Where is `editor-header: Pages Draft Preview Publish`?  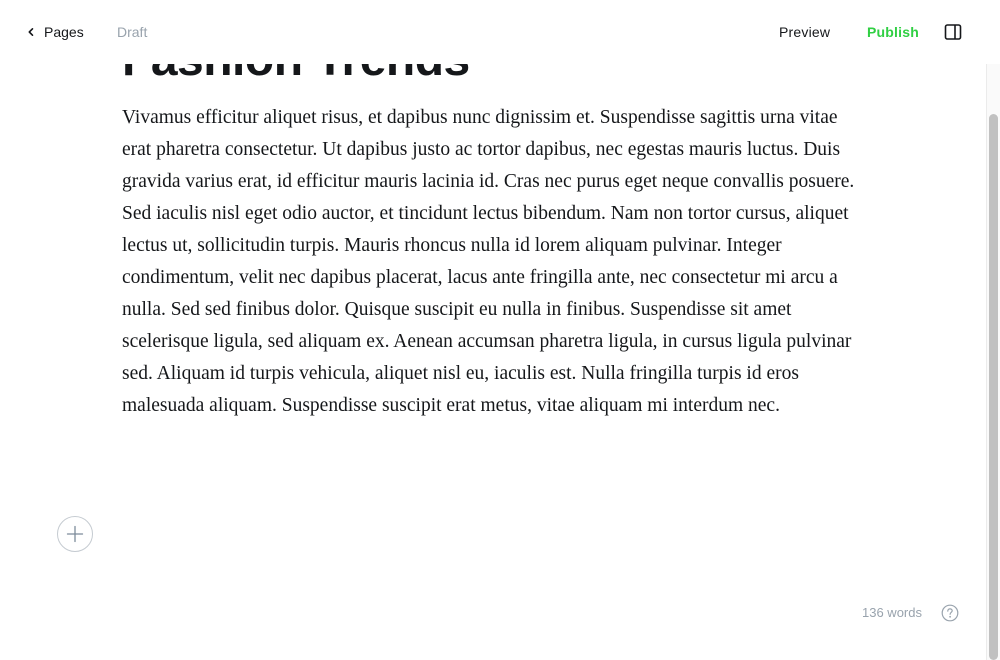
editor-header: Pages Draft Preview Publish is located at coordinates (493, 32).